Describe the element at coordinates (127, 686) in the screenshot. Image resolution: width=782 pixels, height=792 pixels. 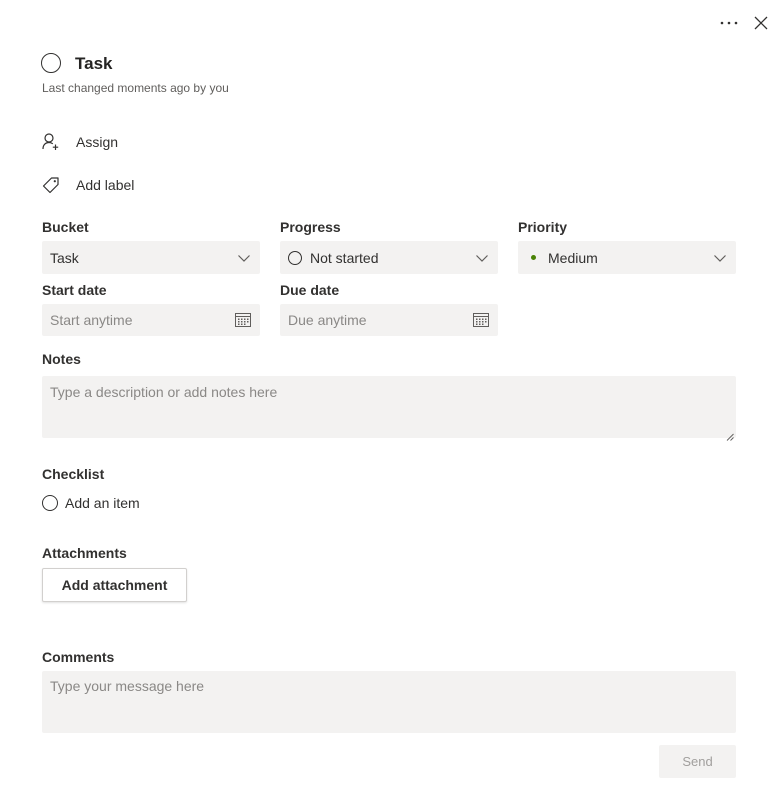
I see `comment-placeholder: Type your message here` at that location.